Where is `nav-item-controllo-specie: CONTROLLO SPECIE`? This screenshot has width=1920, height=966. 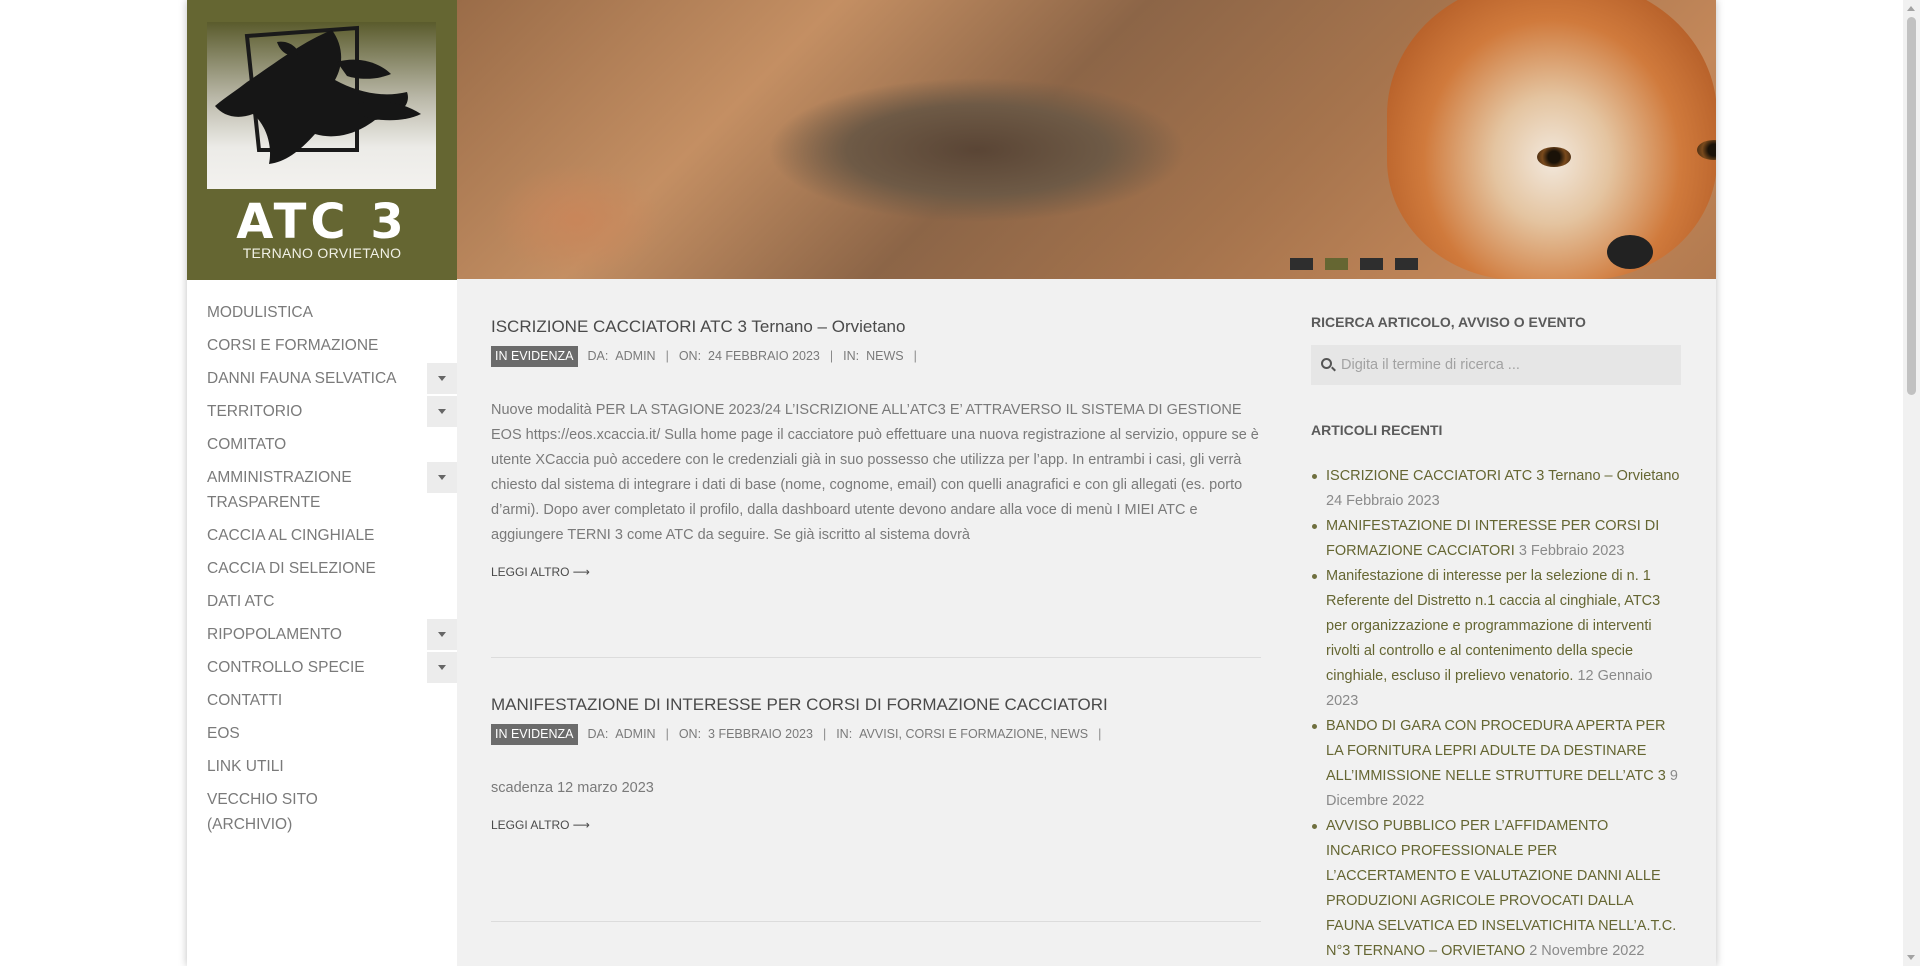 nav-item-controllo-specie: CONTROLLO SPECIE is located at coordinates (322, 667).